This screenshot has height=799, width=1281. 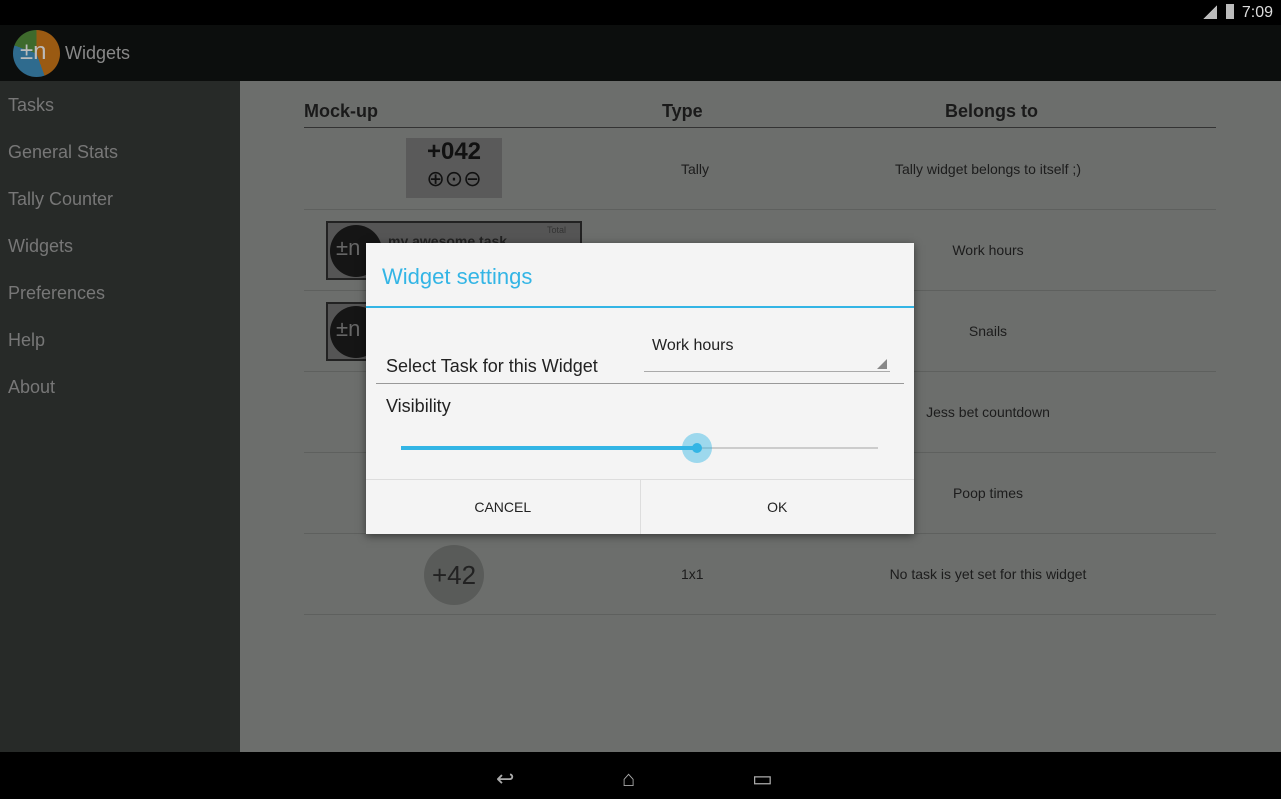 I want to click on mockup-total: Total, so click(x=556, y=230).